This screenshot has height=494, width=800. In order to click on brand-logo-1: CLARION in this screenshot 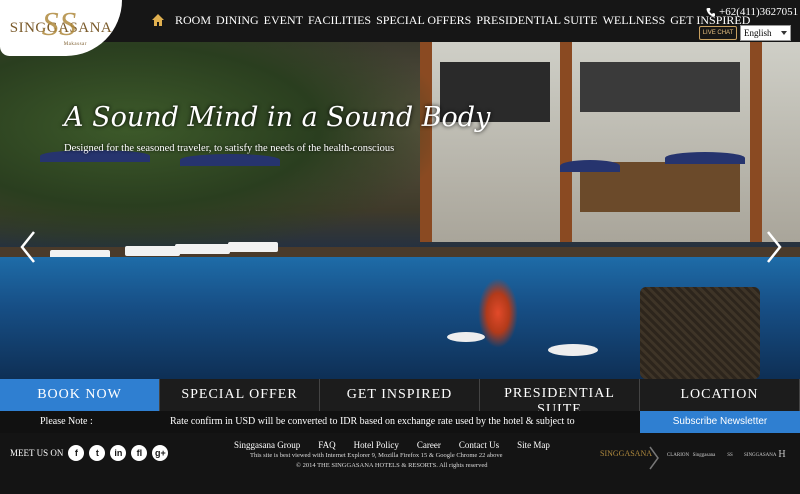, I will do `click(678, 455)`.